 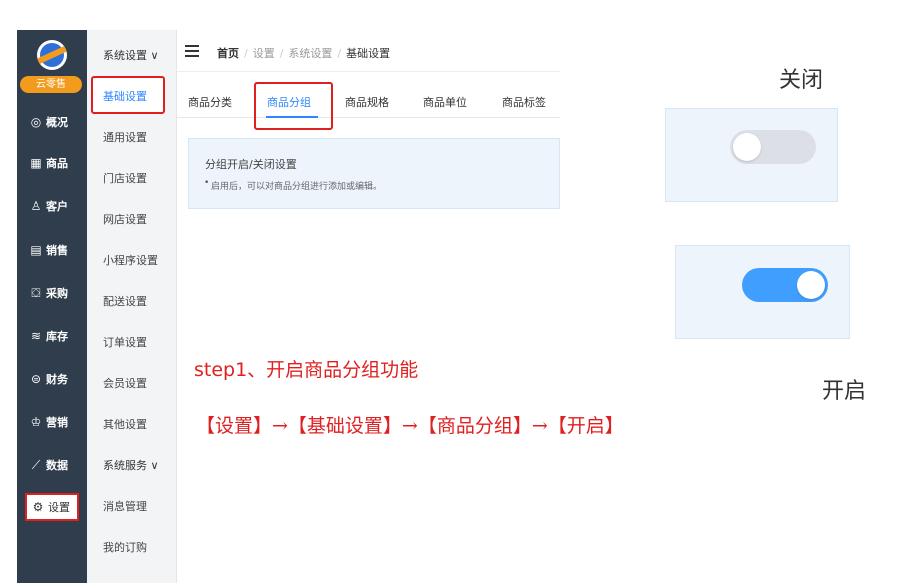 I want to click on group-toggle-on, so click(x=785, y=285).